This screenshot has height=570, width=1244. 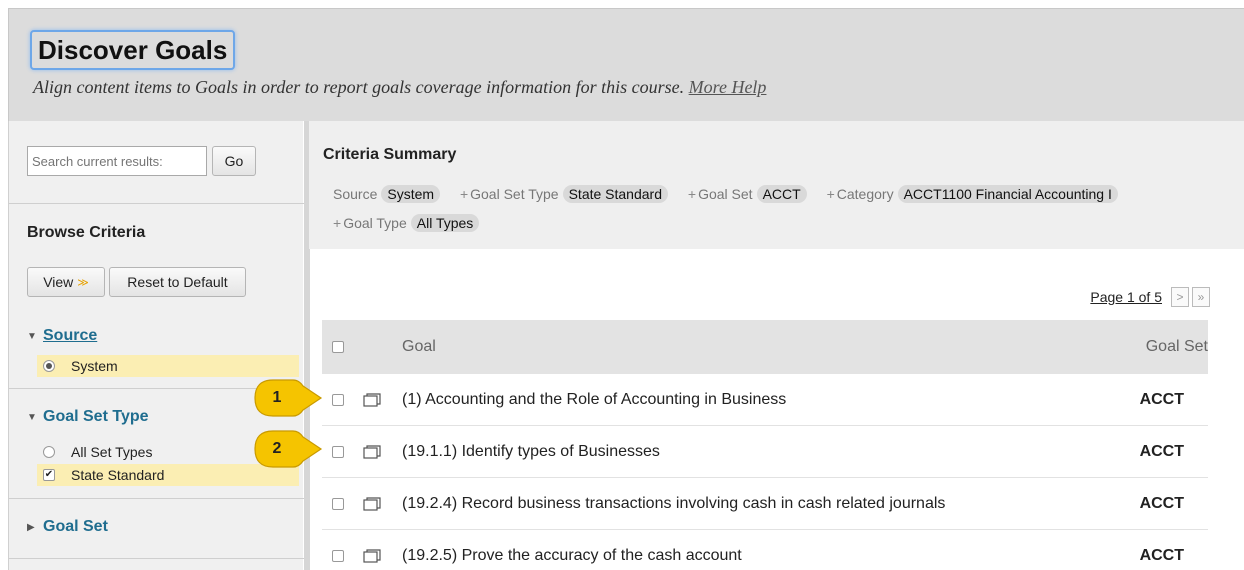 I want to click on chip-value: State Standard, so click(x=615, y=194).